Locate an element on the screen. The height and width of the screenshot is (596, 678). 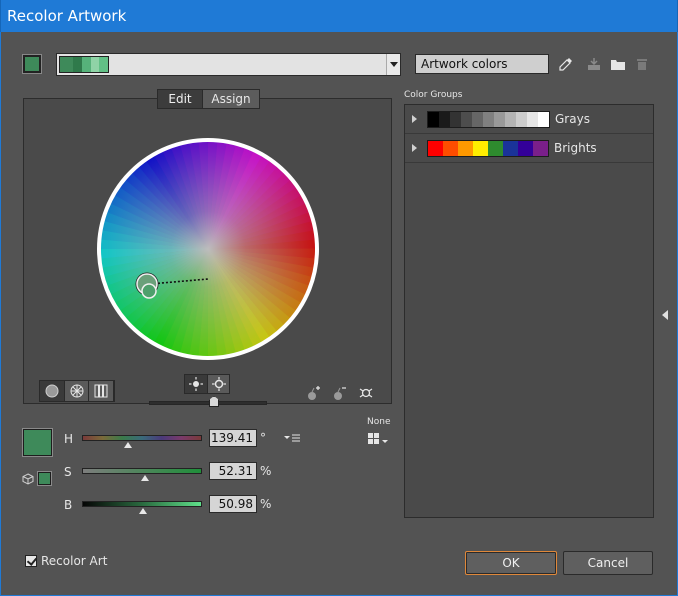
chevron-down-icon is located at coordinates (393, 64).